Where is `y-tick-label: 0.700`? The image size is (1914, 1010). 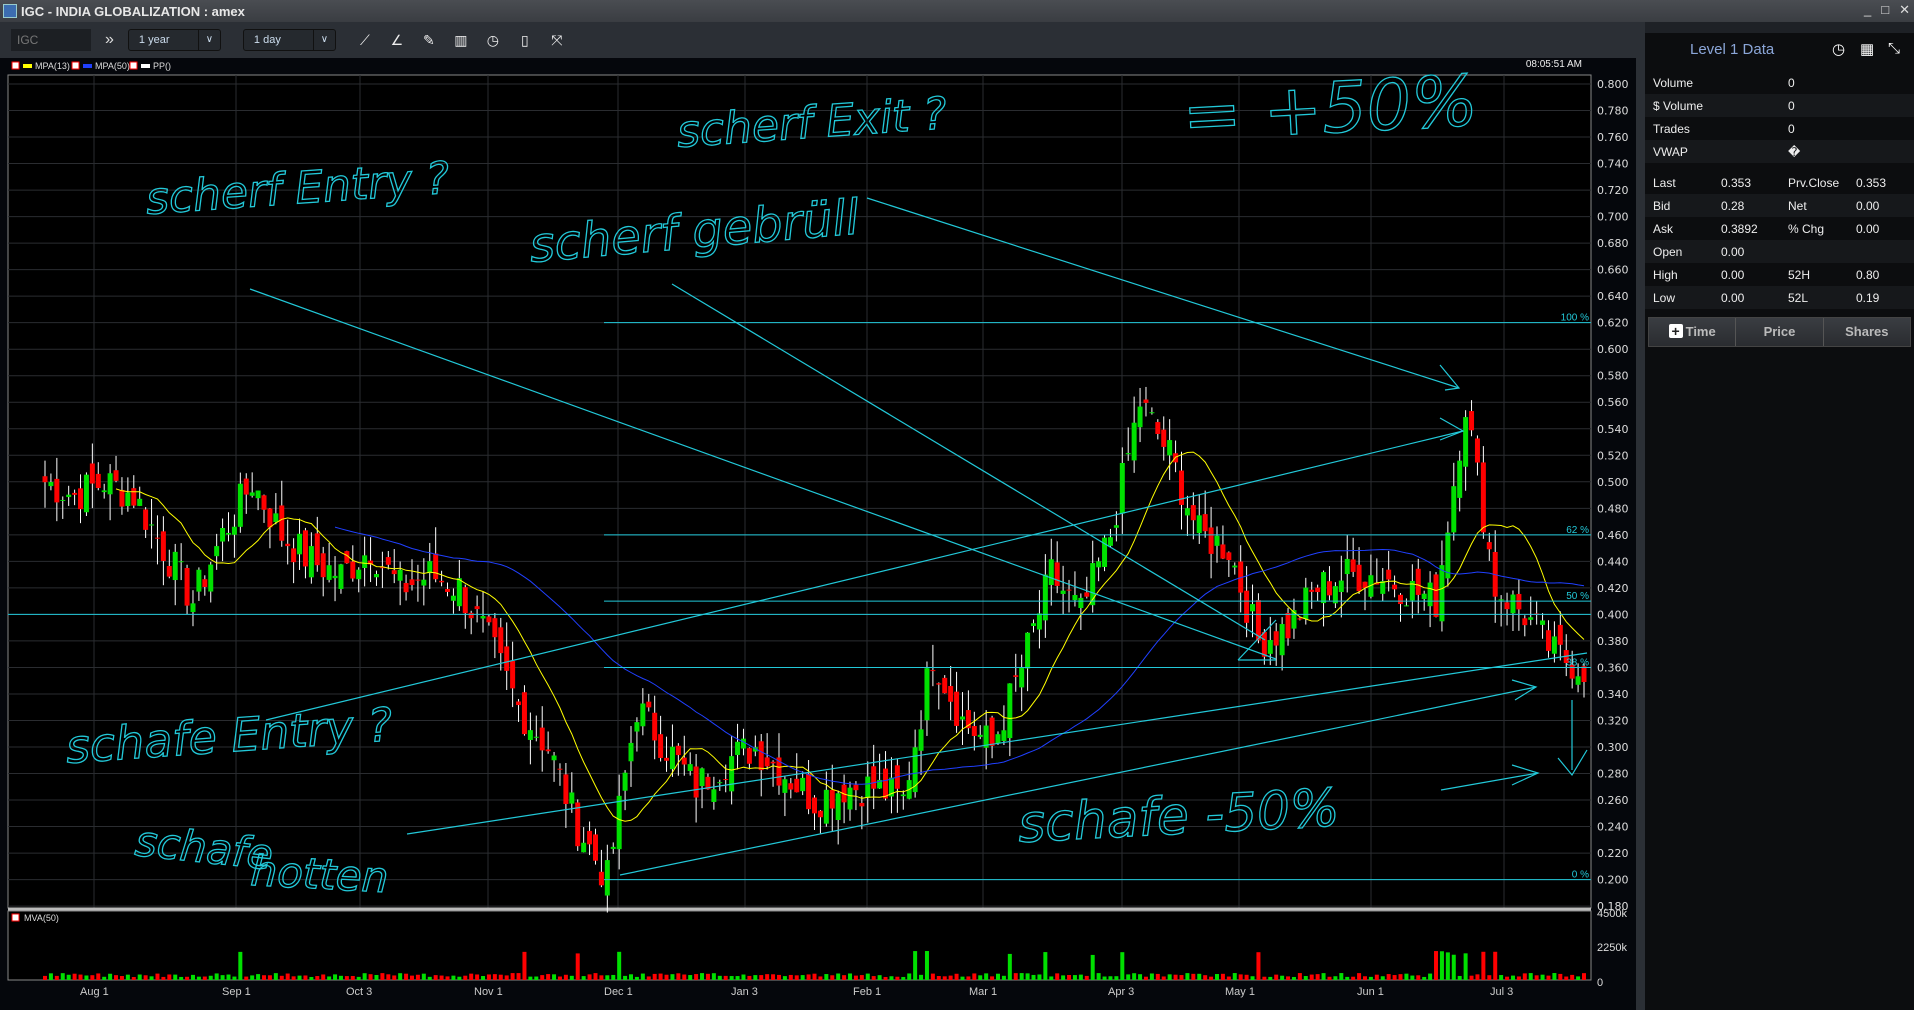
y-tick-label: 0.700 is located at coordinates (1613, 217).